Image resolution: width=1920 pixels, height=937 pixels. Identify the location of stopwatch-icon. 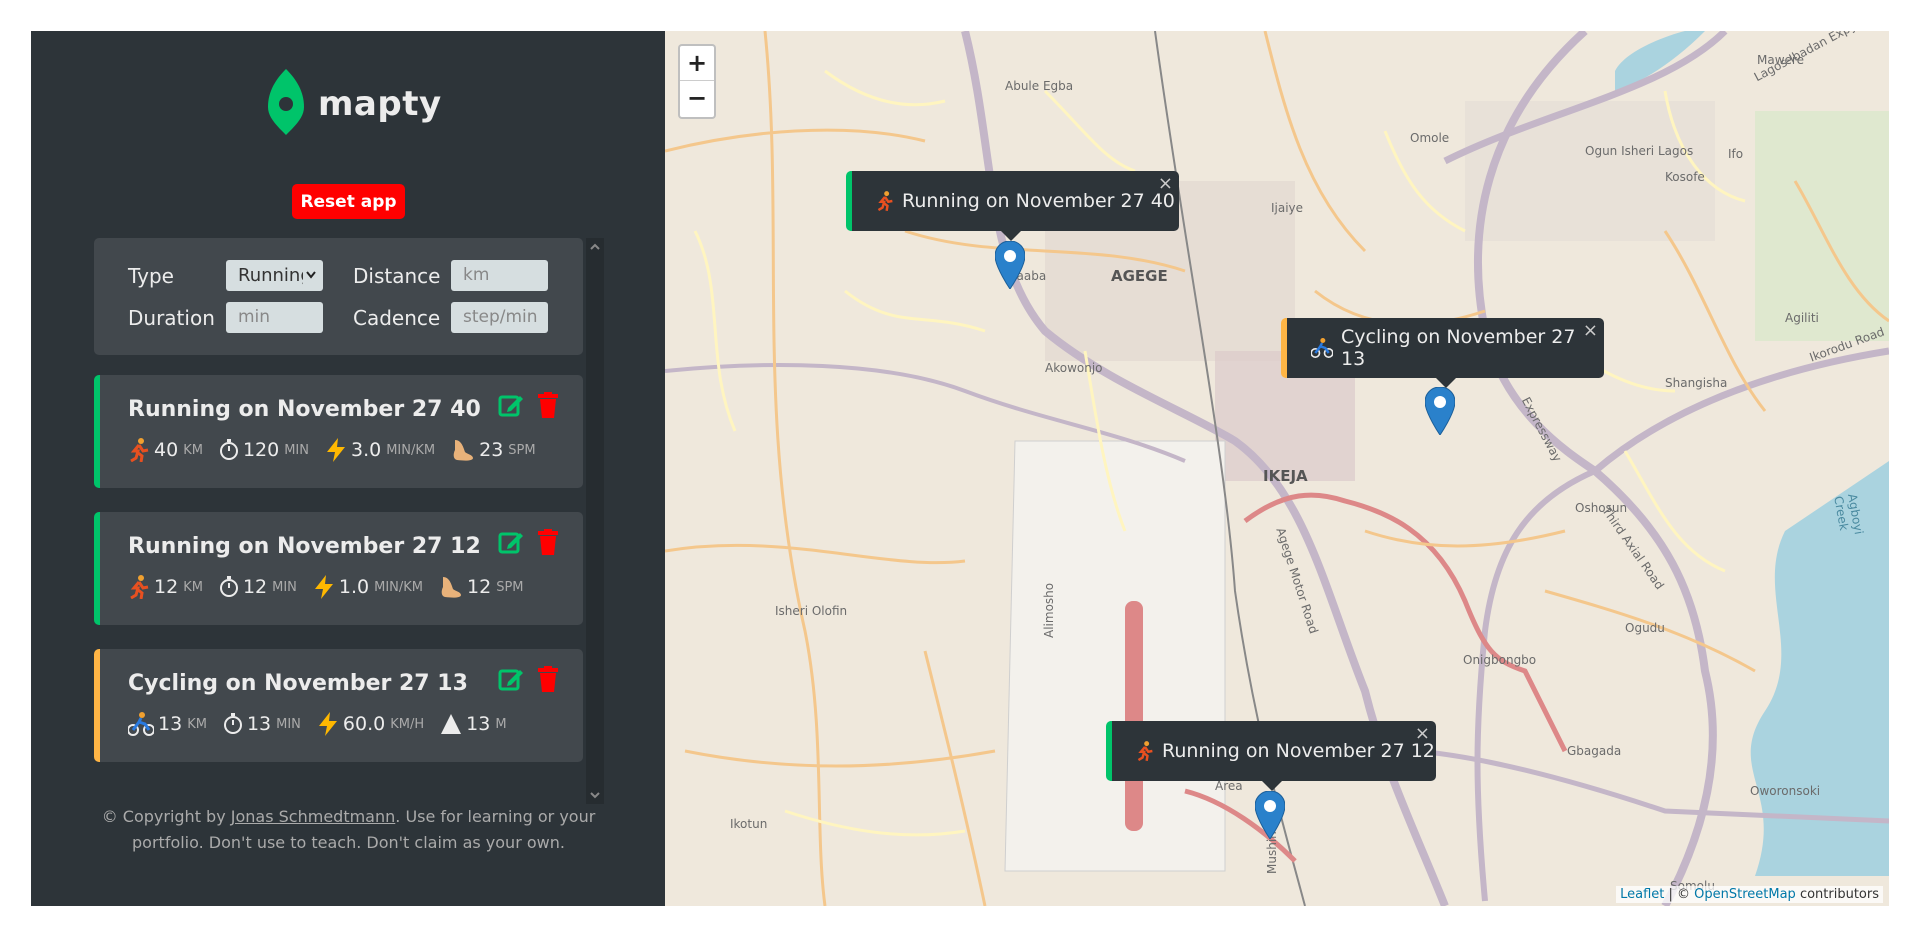
(229, 587).